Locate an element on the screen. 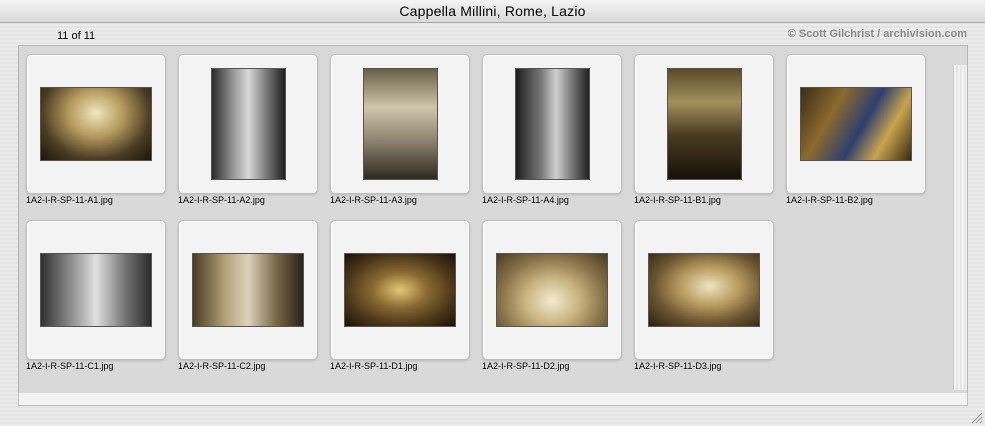 This screenshot has height=426, width=985. thumbnail-filename: 1A2-I-R-SP-11-A4.jpg is located at coordinates (525, 200).